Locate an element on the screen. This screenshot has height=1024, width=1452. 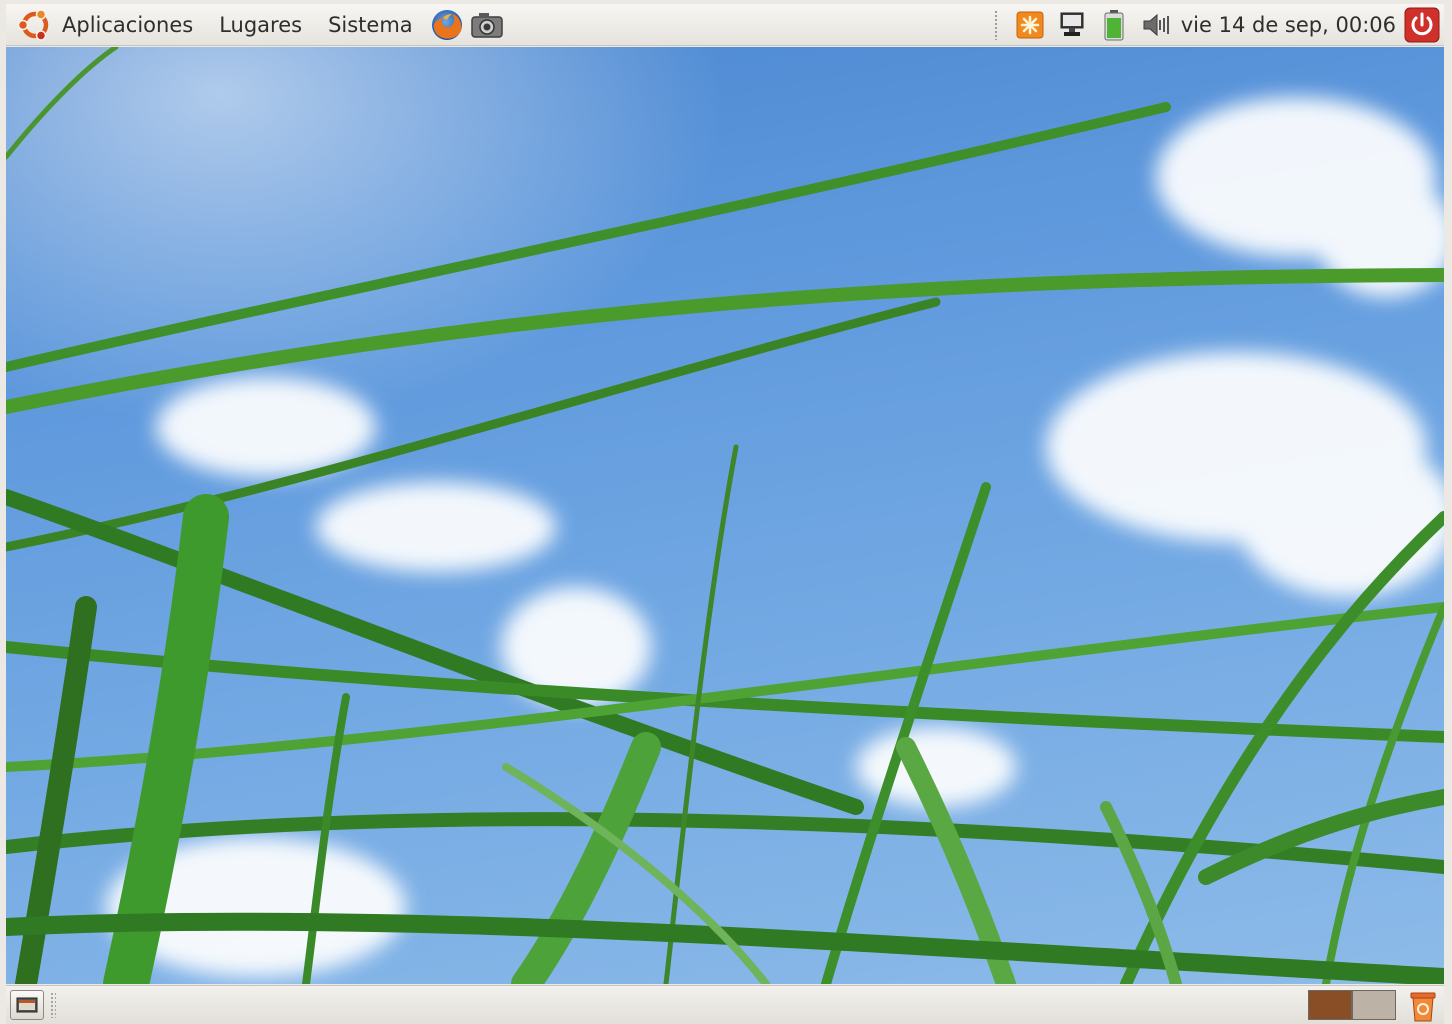
update-notifier-icon is located at coordinates (1030, 25).